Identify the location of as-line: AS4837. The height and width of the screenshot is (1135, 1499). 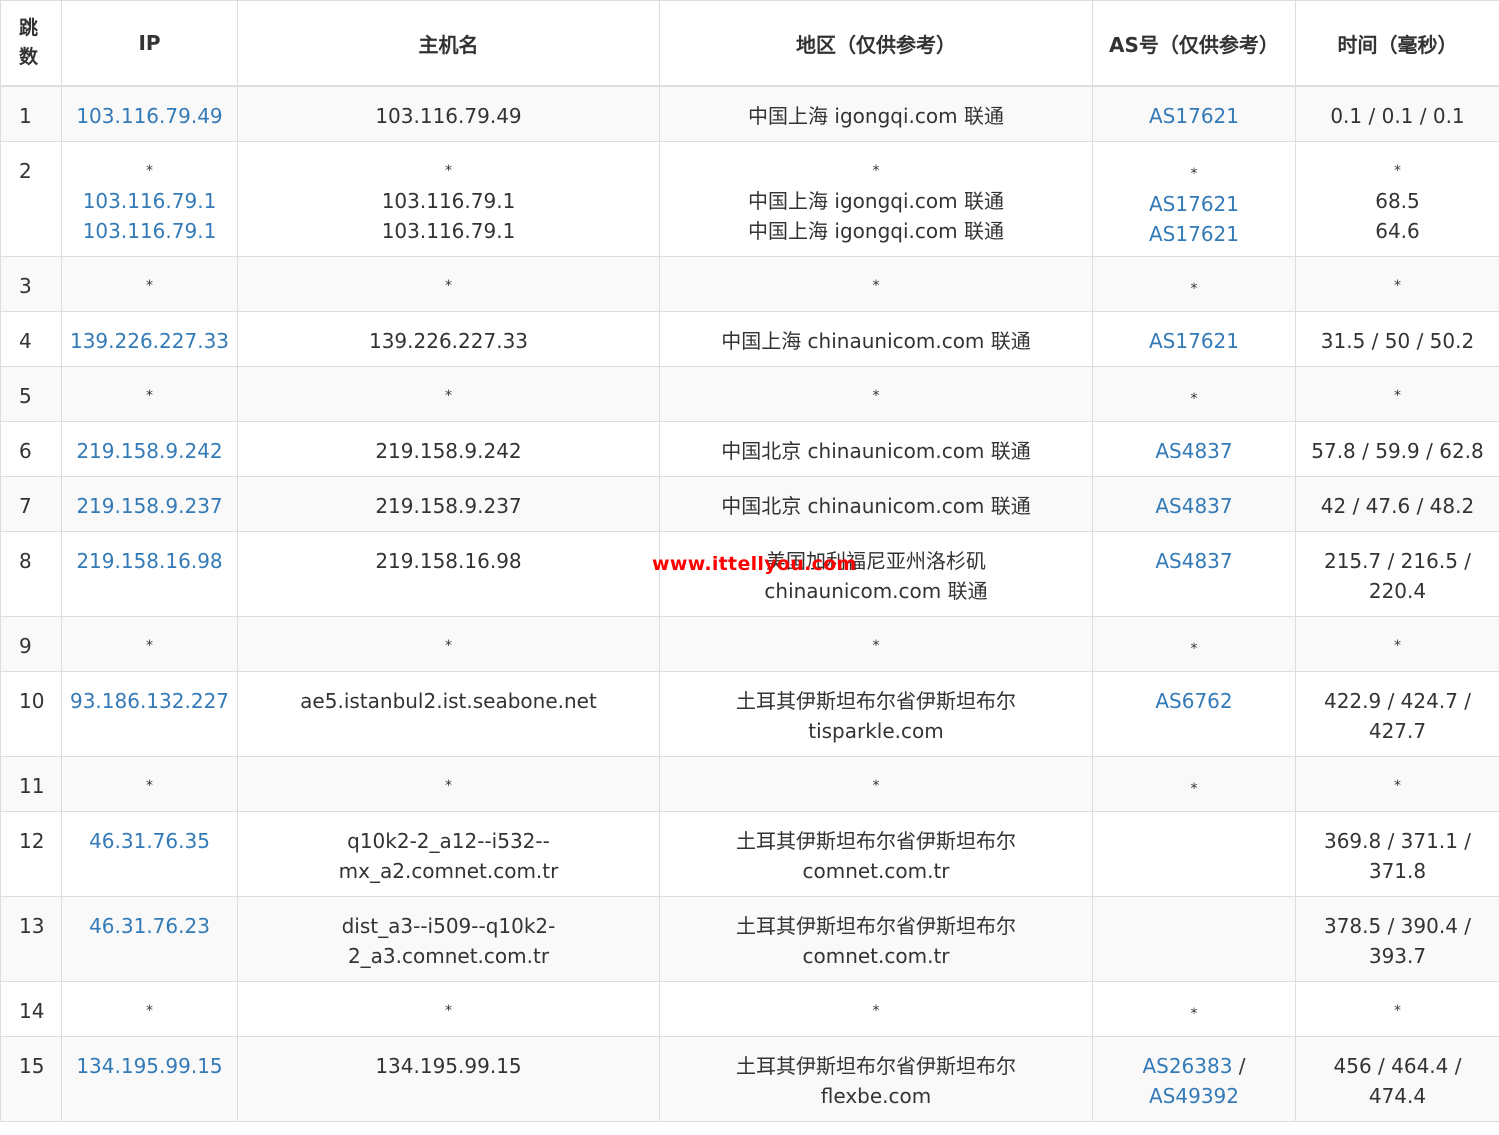
(1194, 561).